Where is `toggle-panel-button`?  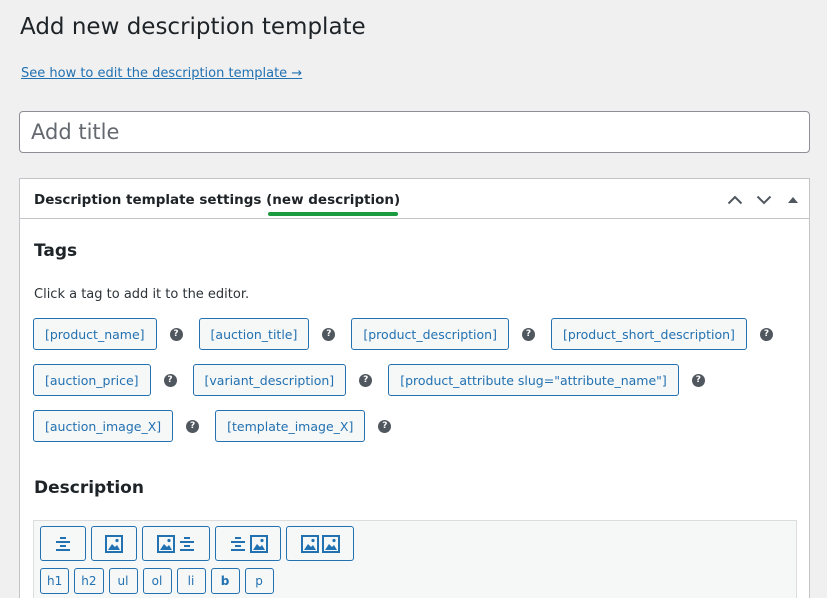 toggle-panel-button is located at coordinates (792, 199).